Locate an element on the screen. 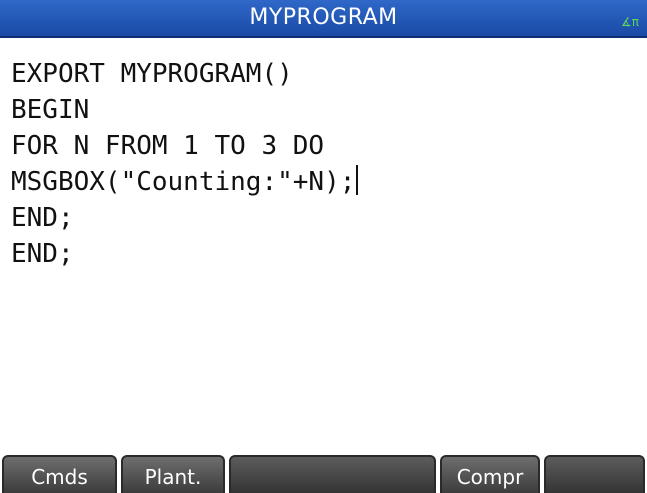 The image size is (647, 493). title-bar: MYPROGRAM ∡π is located at coordinates (323, 19).